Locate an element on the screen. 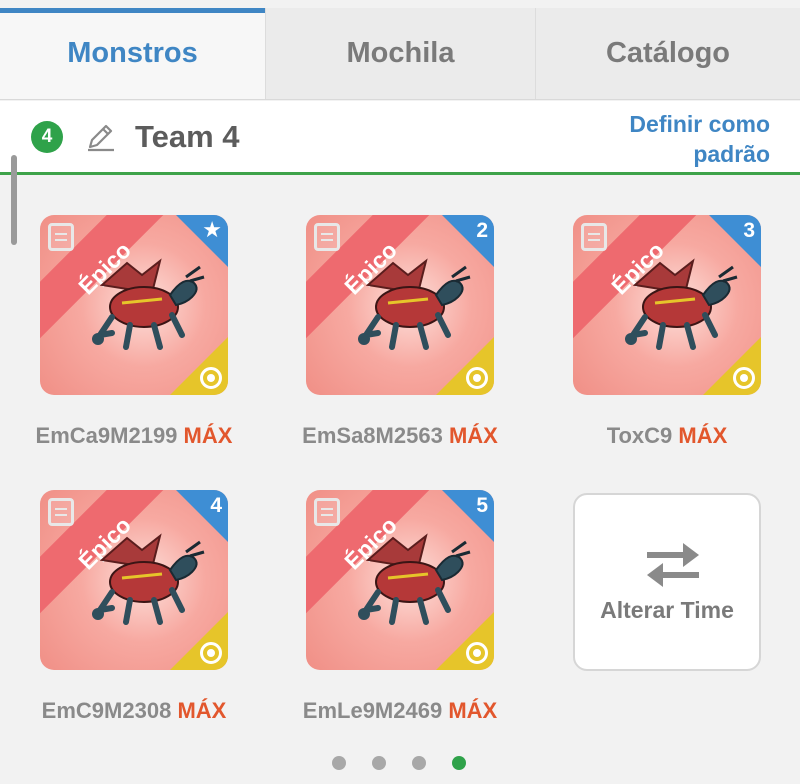 This screenshot has height=784, width=800. tab-catalogo: Catálogo is located at coordinates (667, 53).